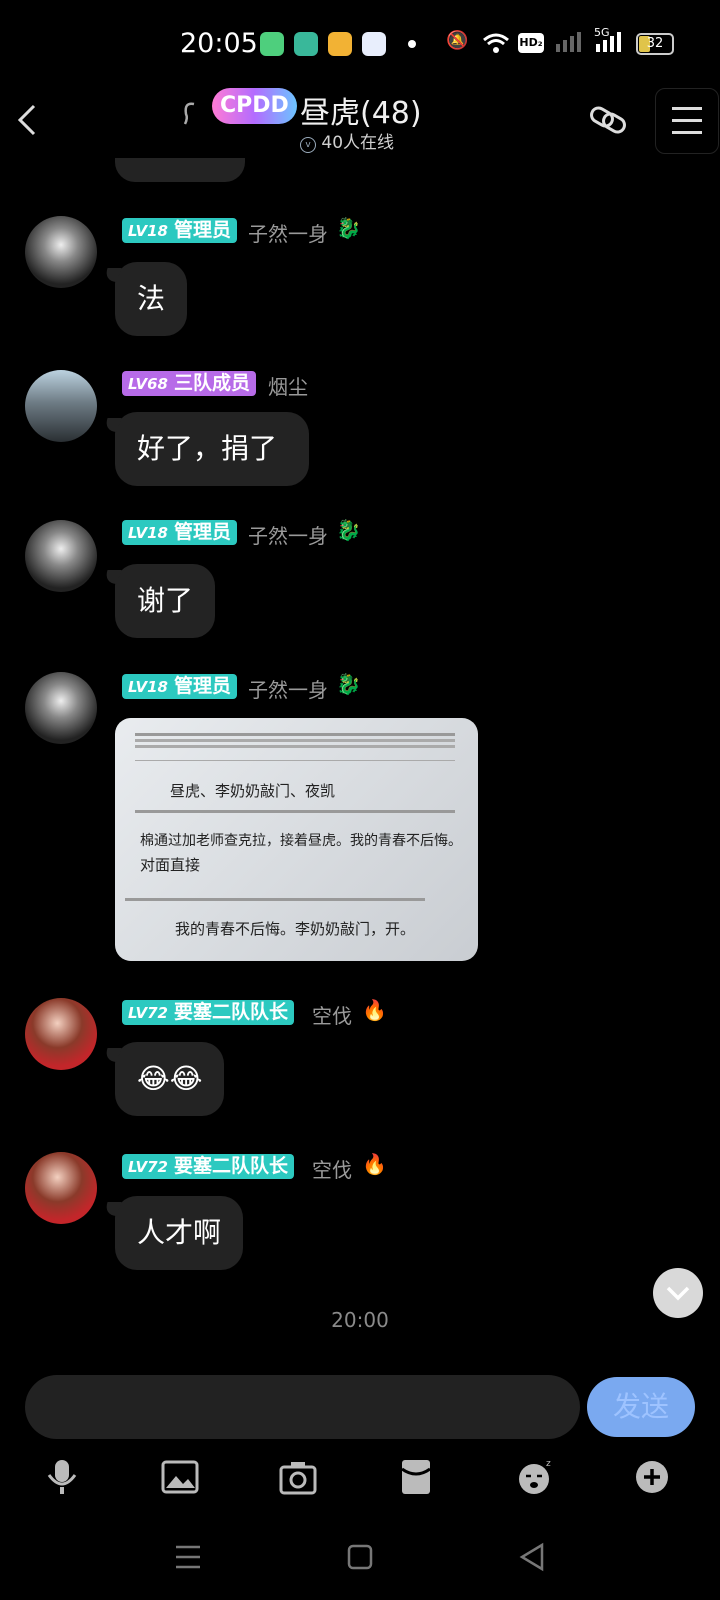  Describe the element at coordinates (28, 120) in the screenshot. I see `back-button` at that location.